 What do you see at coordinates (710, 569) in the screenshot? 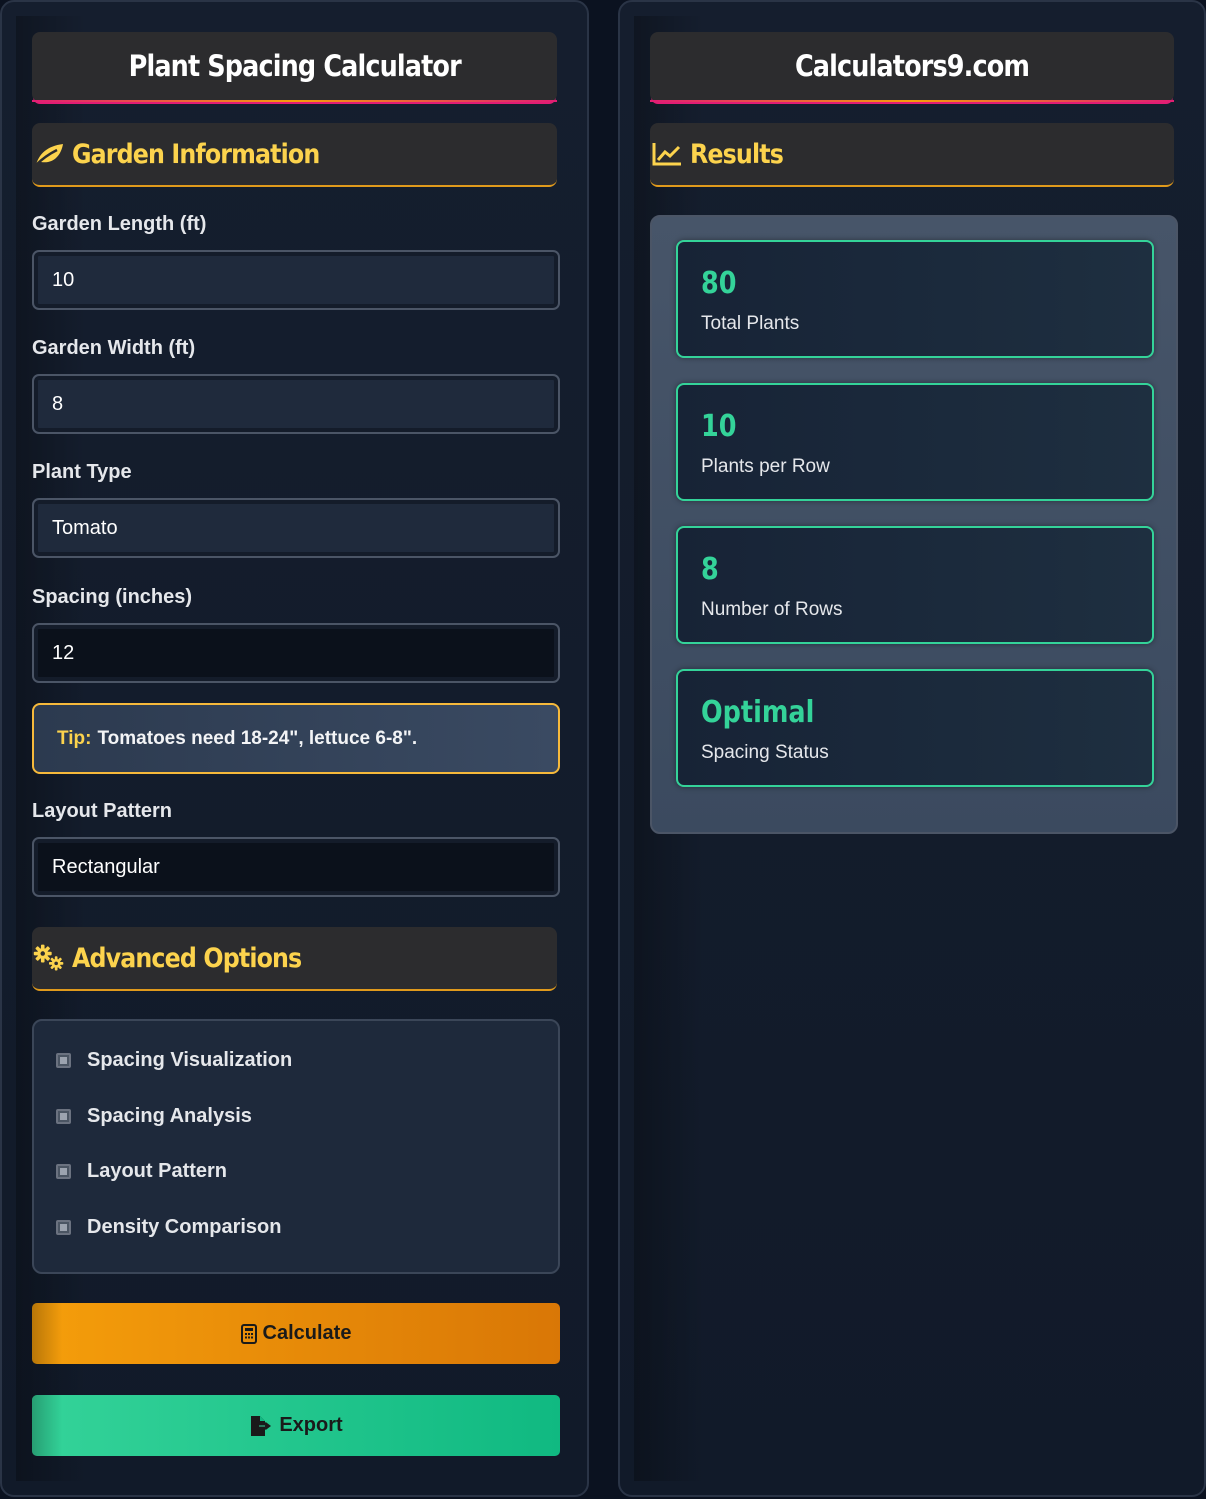
I see `result-value: 8` at bounding box center [710, 569].